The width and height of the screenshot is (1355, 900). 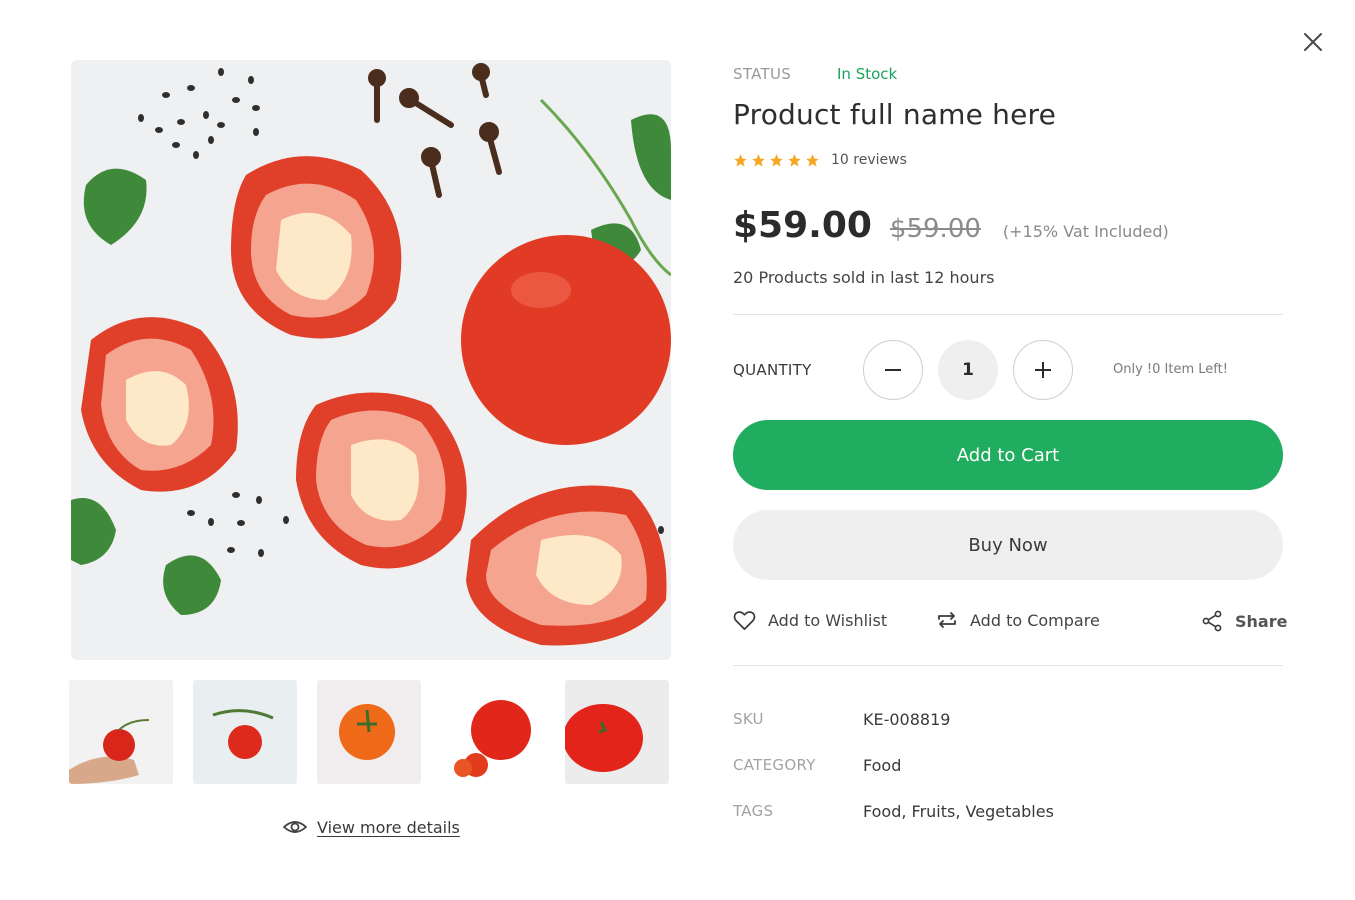 I want to click on quantity-stepper: QUANTITY 1 Only !0 Item Left!, so click(x=1008, y=370).